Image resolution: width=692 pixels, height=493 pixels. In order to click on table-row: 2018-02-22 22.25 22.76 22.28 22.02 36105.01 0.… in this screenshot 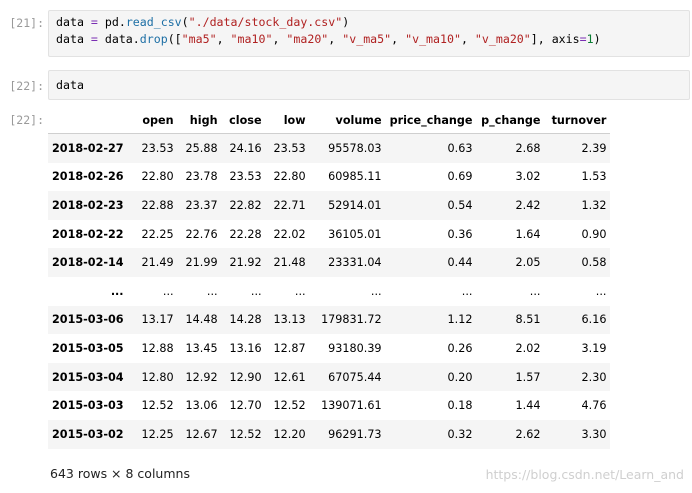, I will do `click(329, 234)`.